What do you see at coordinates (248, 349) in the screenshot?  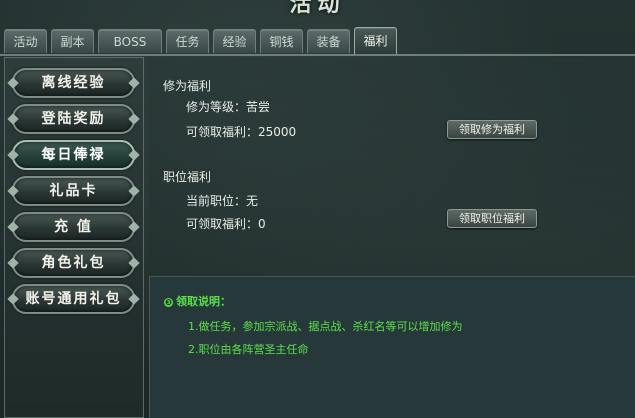 I see `instruction-line: 2.职位由各阵营圣主任命` at bounding box center [248, 349].